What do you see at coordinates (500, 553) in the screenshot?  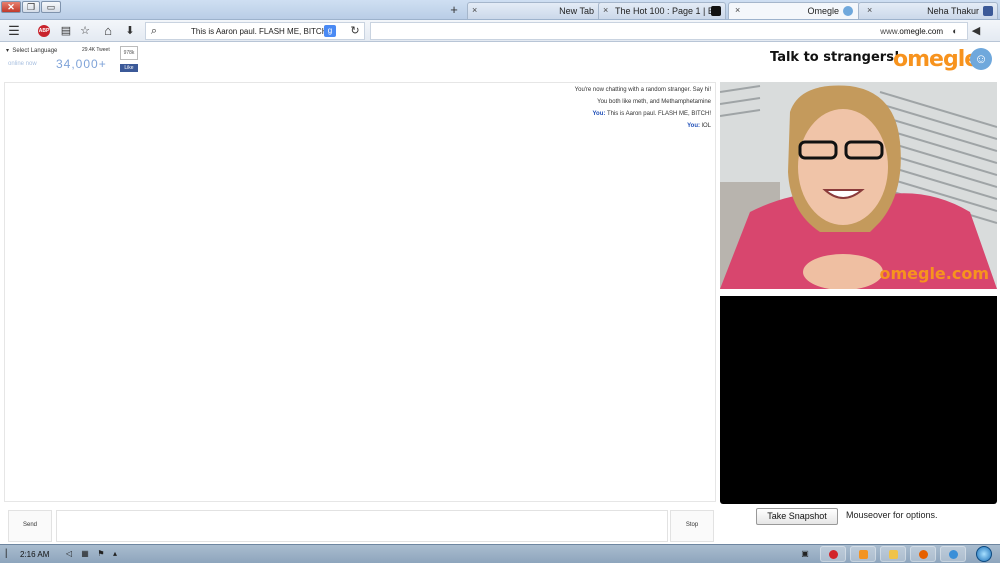 I see `os-taskbar: ▏ 2:16 AM ◁ ▦ ⚑ ▴ ▣` at bounding box center [500, 553].